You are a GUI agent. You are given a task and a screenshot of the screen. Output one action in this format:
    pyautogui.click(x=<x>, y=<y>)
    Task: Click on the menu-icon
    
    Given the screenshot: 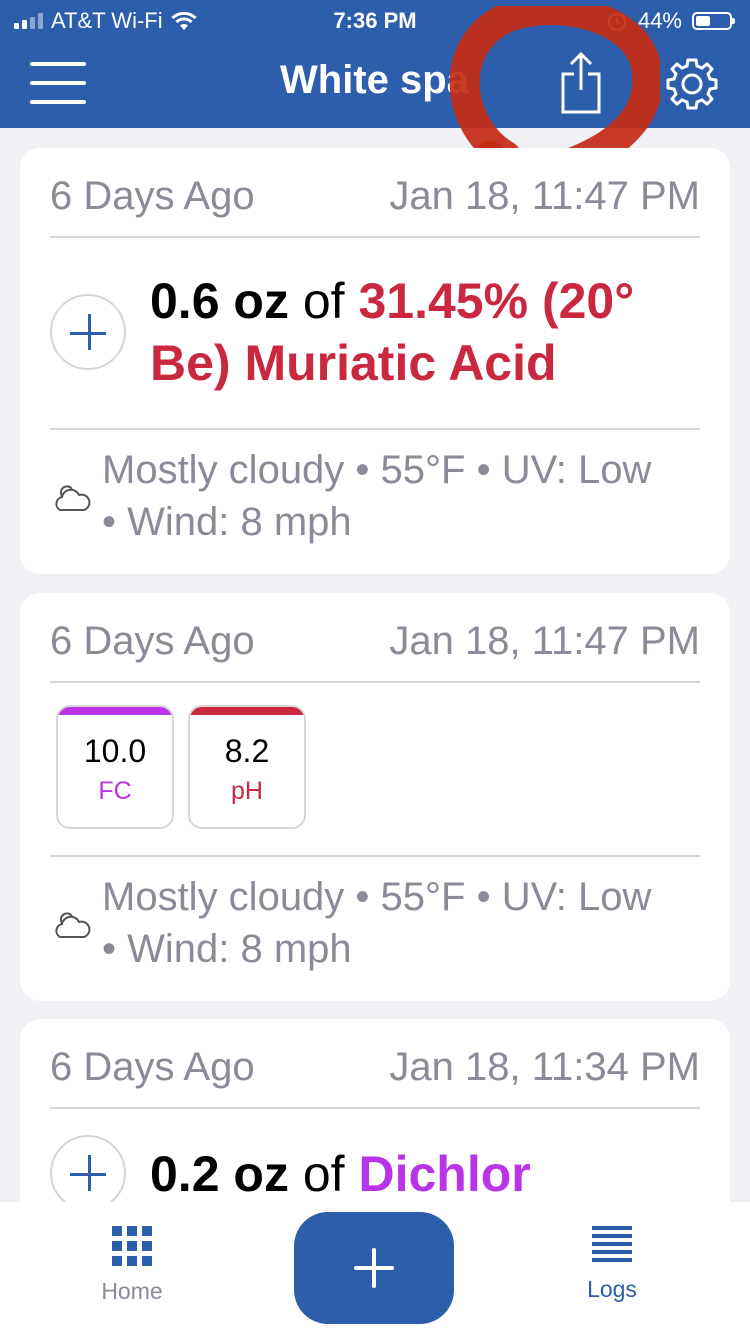 What is the action you would take?
    pyautogui.click(x=58, y=83)
    